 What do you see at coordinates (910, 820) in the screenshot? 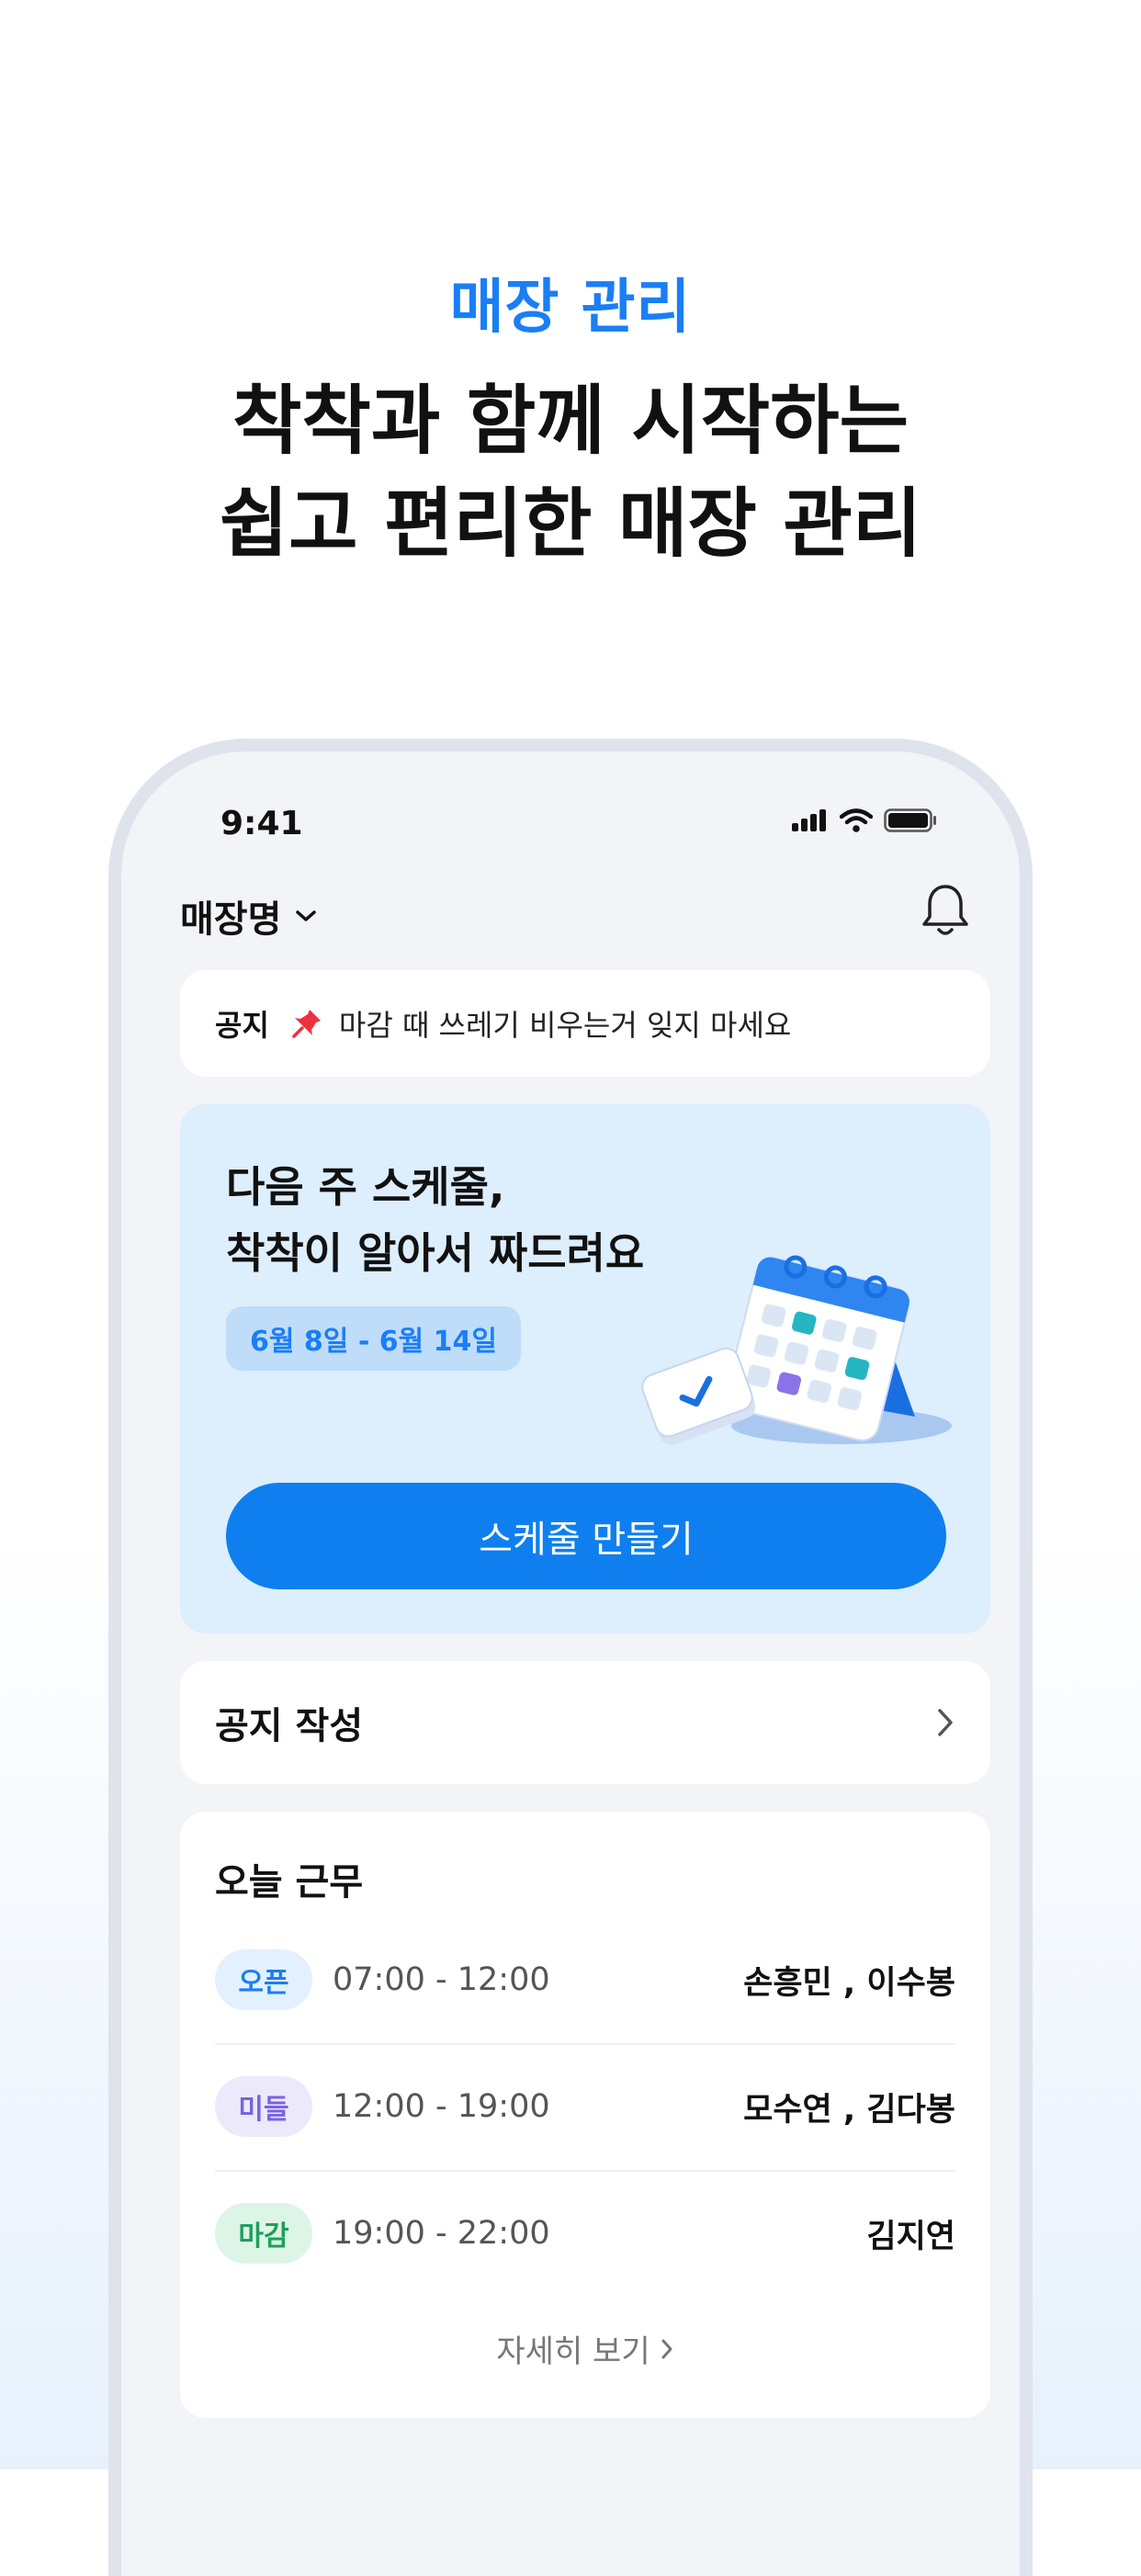
I see `battery-icon` at bounding box center [910, 820].